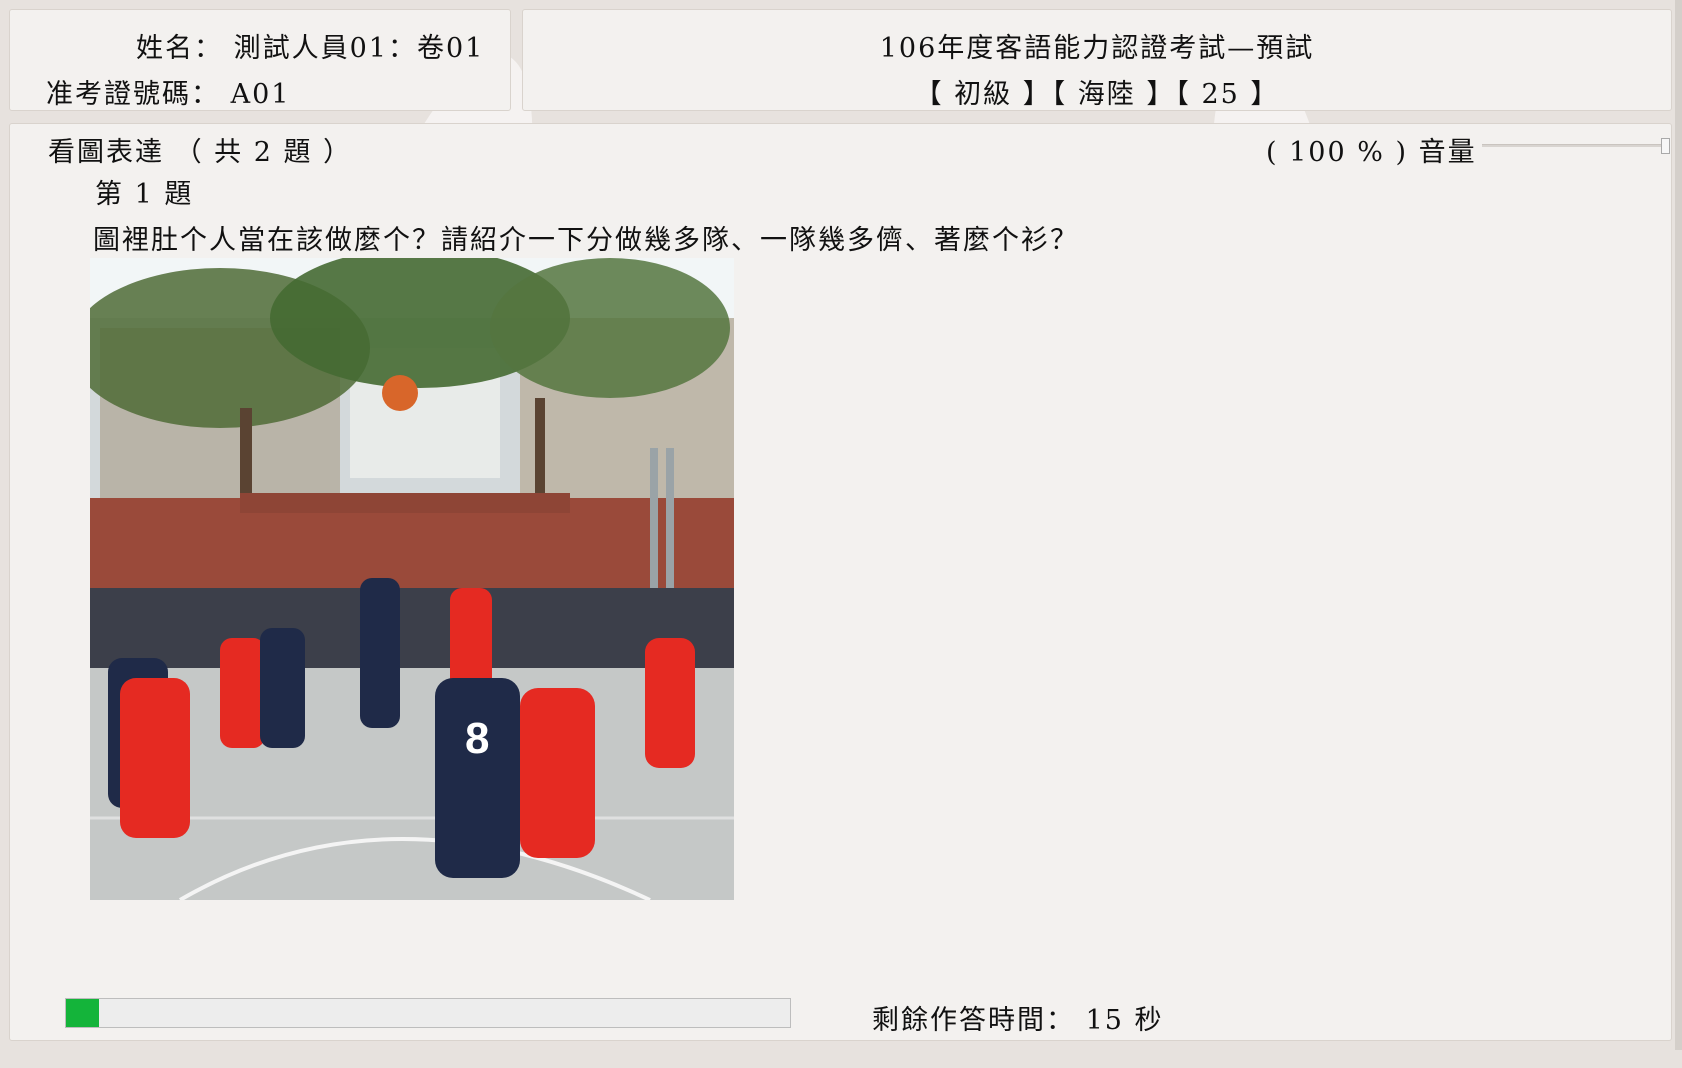  I want to click on svg-text: 8, so click(477, 738).